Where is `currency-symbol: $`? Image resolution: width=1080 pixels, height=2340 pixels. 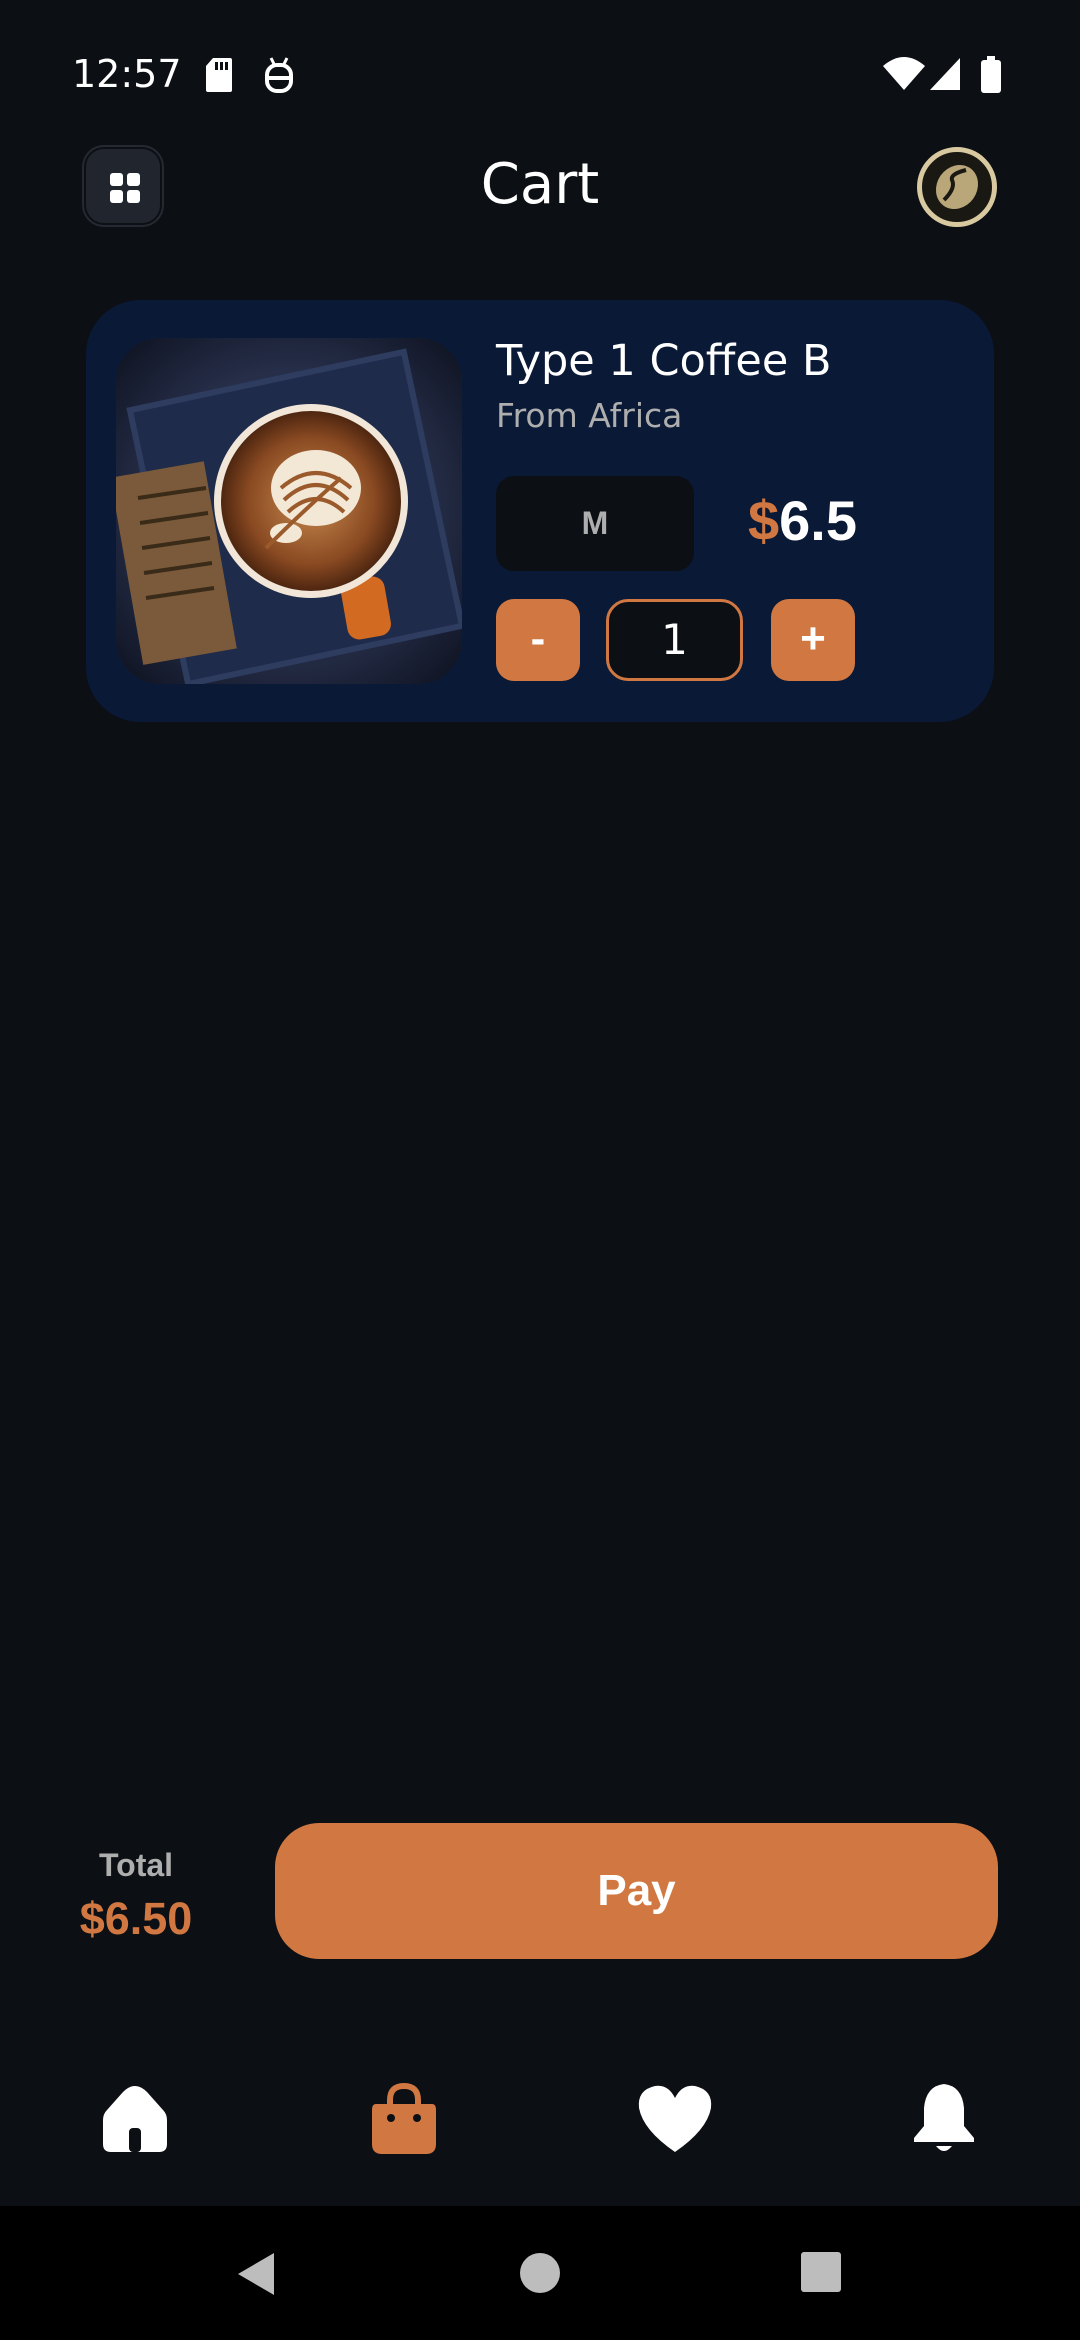
currency-symbol: $ is located at coordinates (764, 520).